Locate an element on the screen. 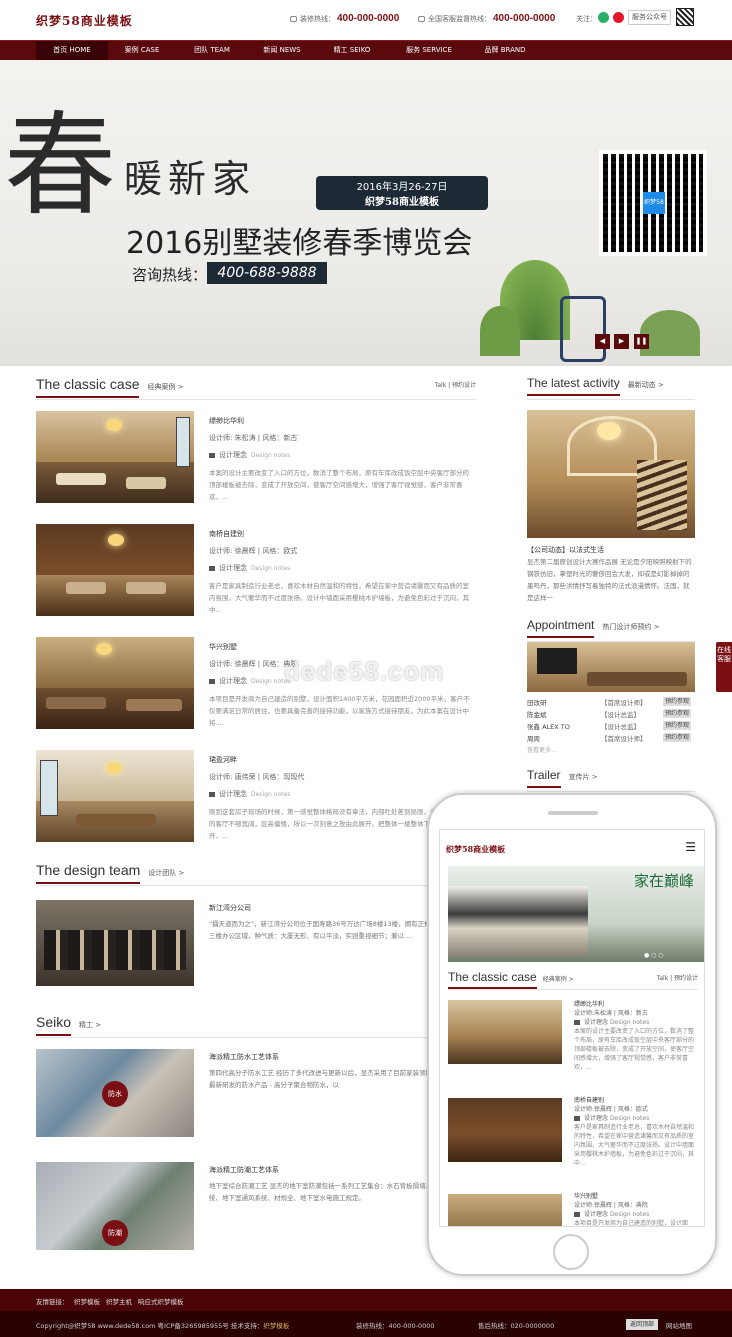  room-floor is located at coordinates (115, 595).